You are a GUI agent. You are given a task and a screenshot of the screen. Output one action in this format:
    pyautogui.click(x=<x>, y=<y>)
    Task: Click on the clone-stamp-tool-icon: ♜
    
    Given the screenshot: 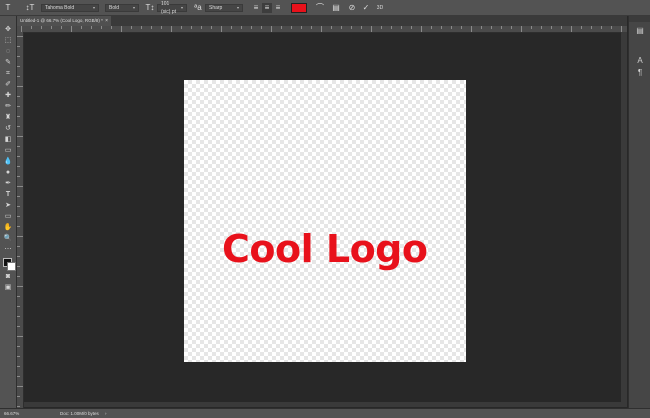 What is the action you would take?
    pyautogui.click(x=8, y=117)
    